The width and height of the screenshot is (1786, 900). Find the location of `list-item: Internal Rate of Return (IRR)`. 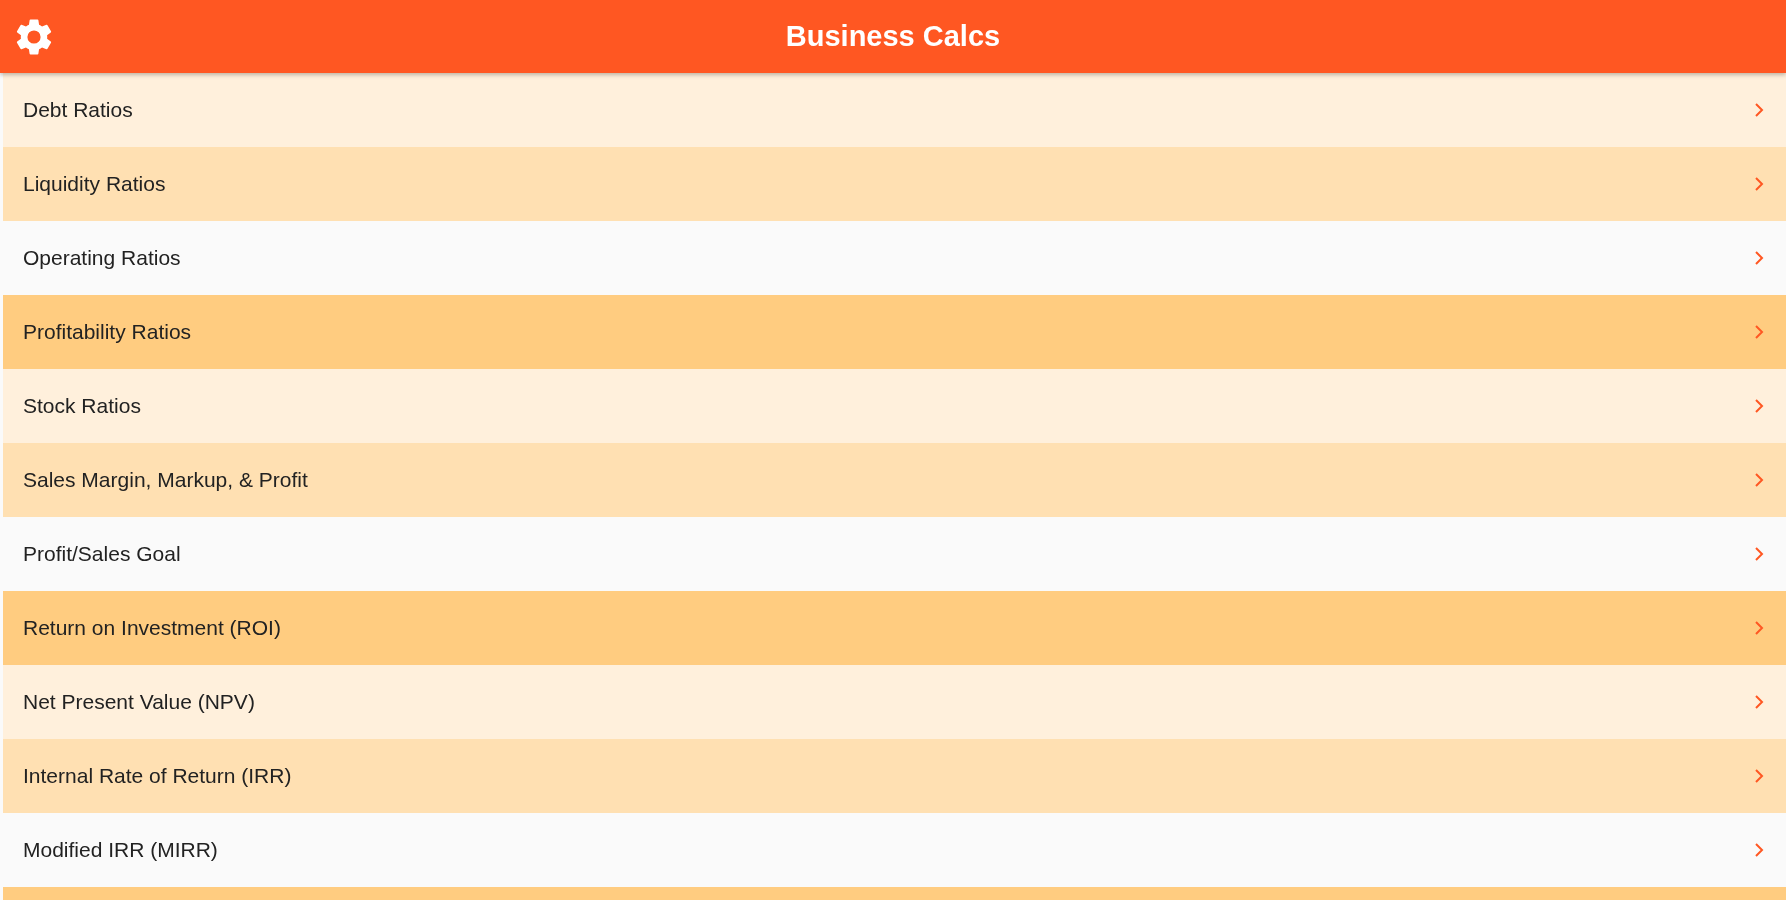

list-item: Internal Rate of Return (IRR) is located at coordinates (894, 776).